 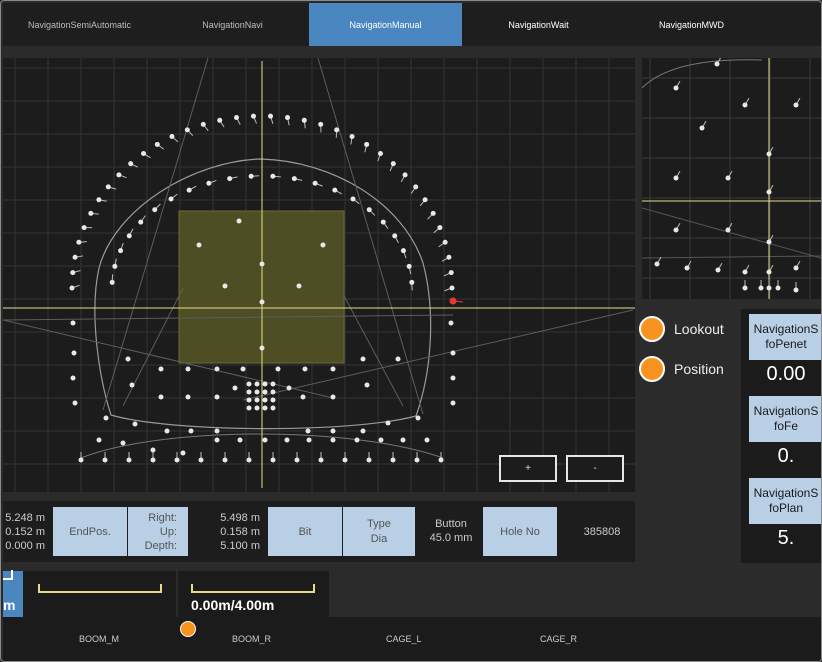 What do you see at coordinates (451, 323) in the screenshot?
I see `wall-hole` at bounding box center [451, 323].